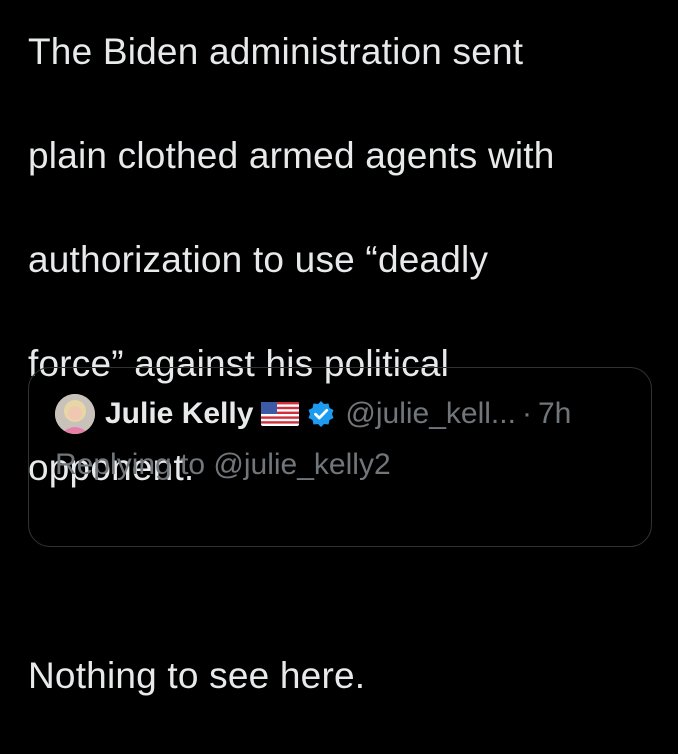  Describe the element at coordinates (258, 259) in the screenshot. I see `tweet-text-line: authorization to use “deadly` at that location.